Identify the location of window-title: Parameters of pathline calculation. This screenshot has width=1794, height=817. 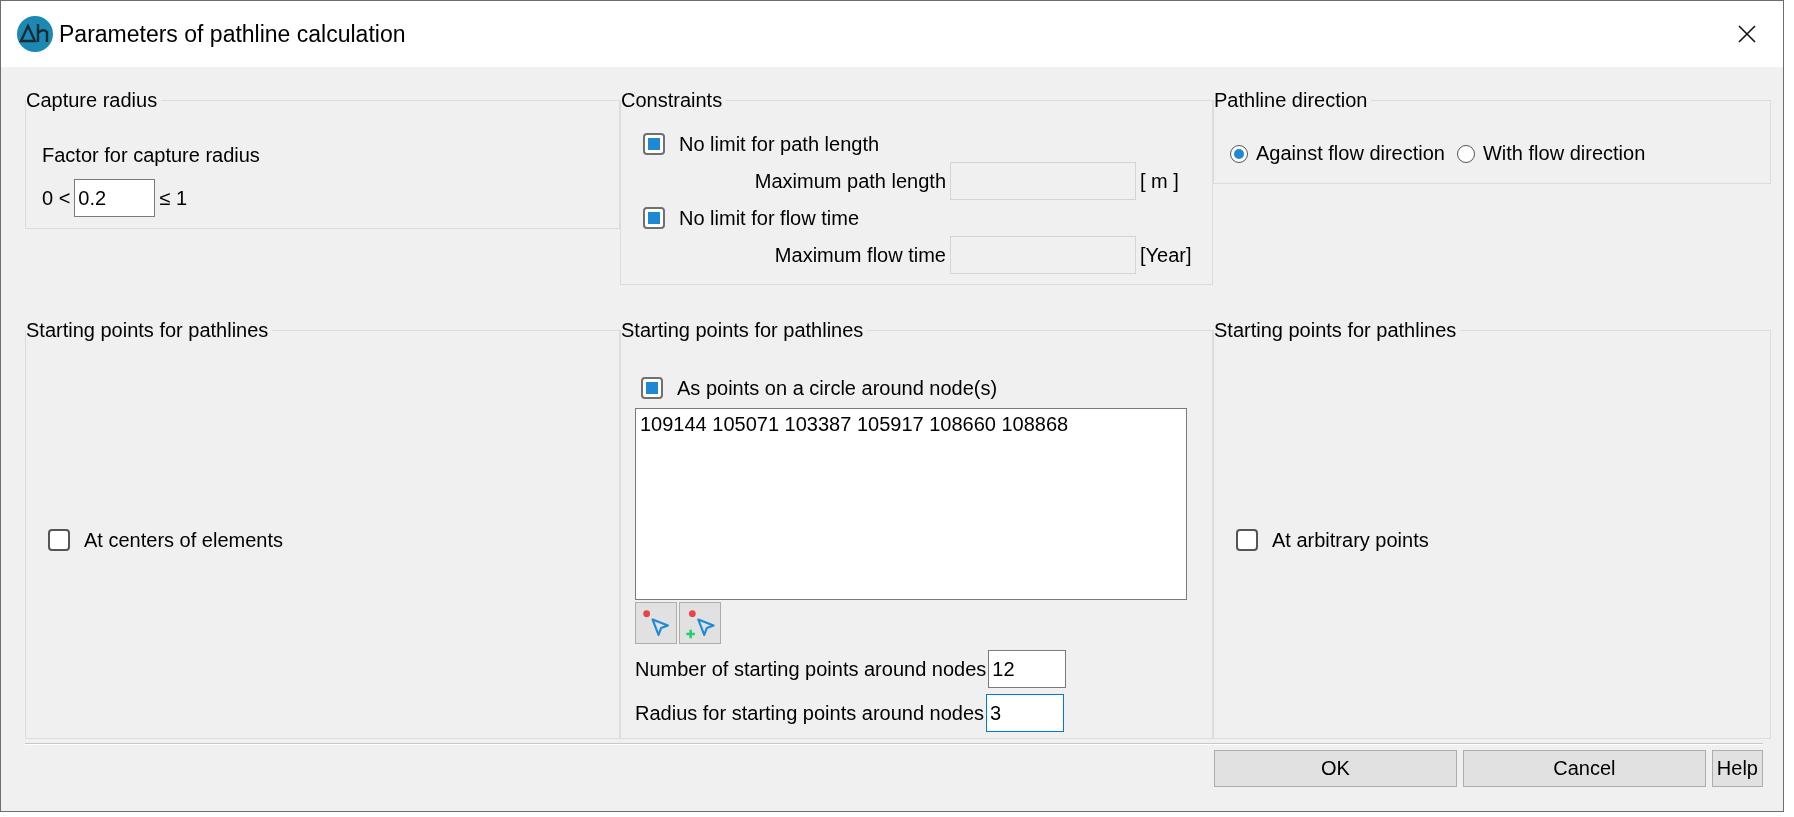
(233, 34).